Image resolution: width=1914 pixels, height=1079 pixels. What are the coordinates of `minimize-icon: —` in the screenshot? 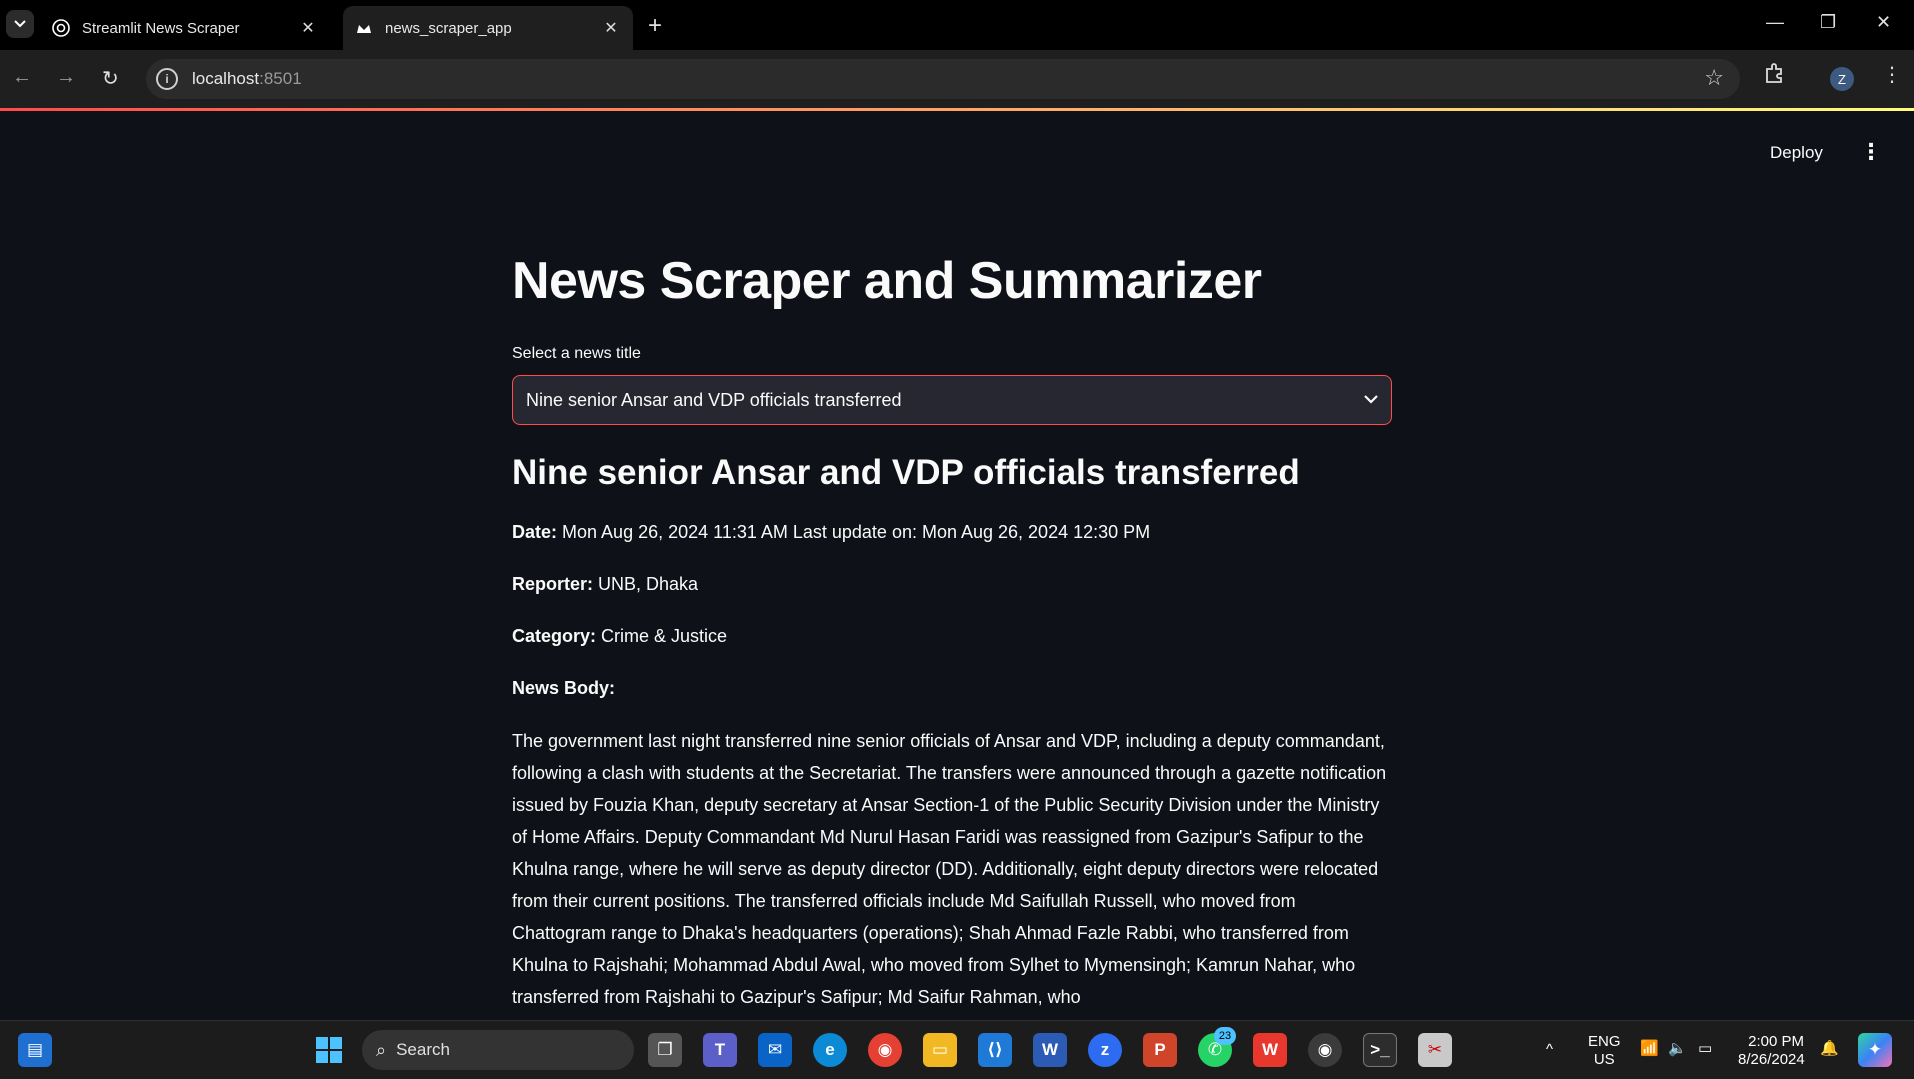 It's located at (1775, 22).